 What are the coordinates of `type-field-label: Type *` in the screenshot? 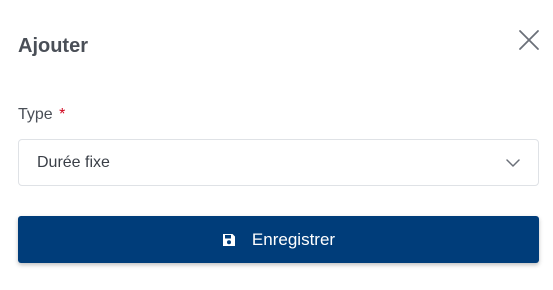 It's located at (41, 115).